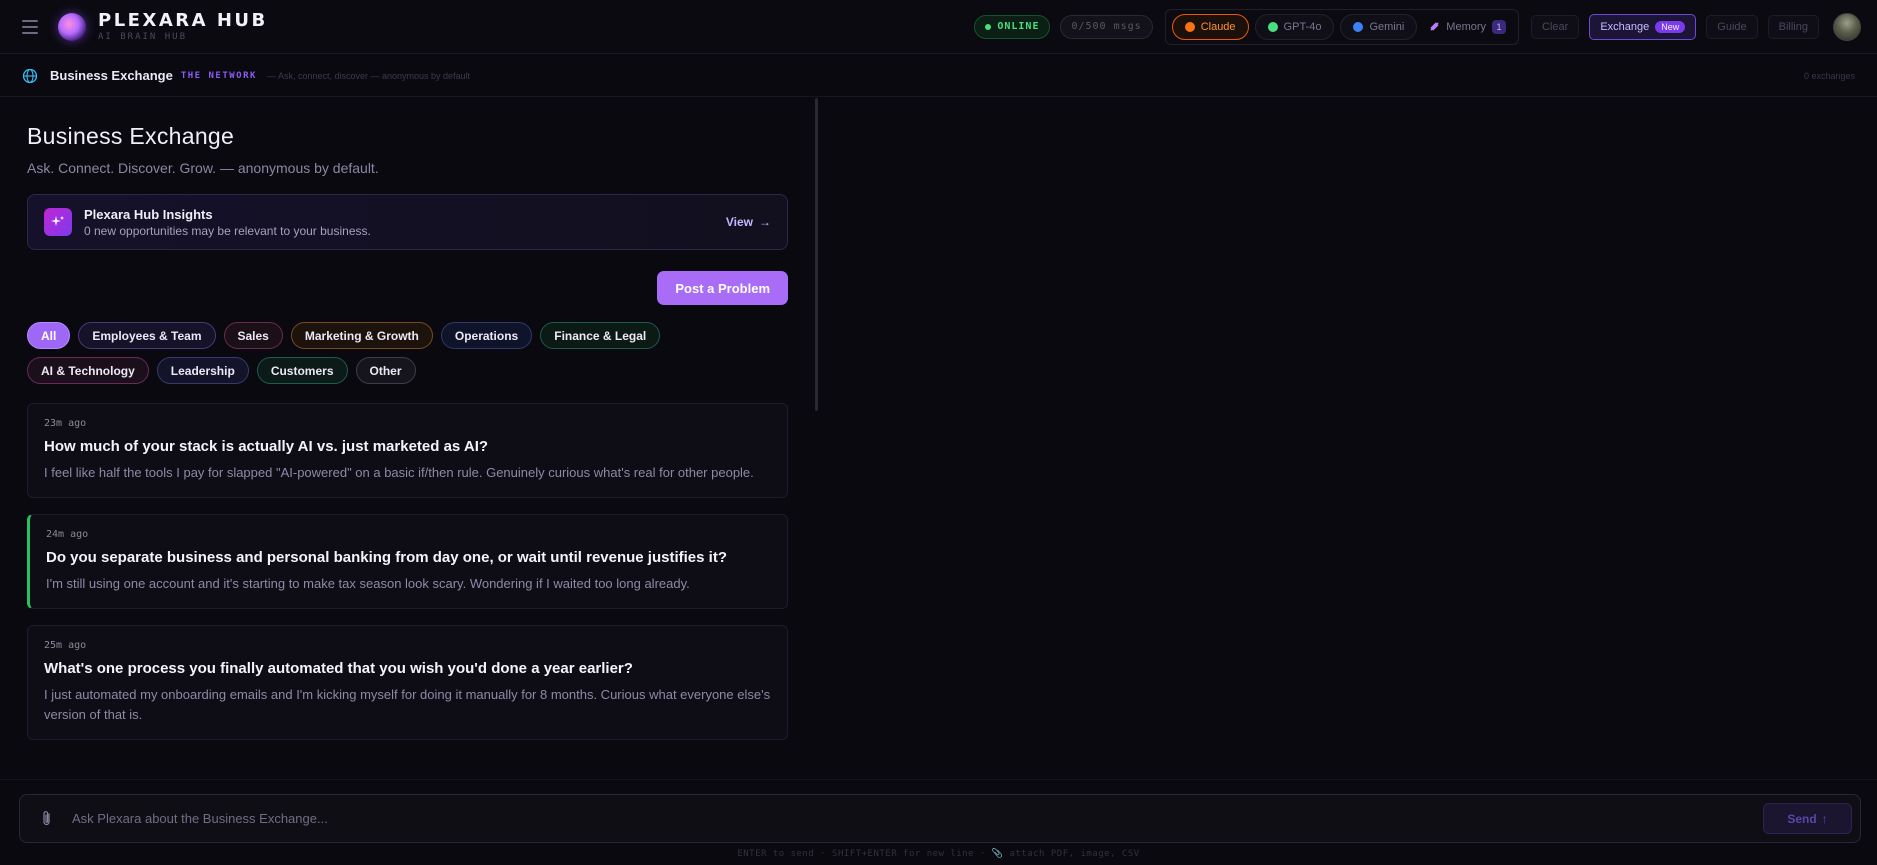  I want to click on chat-composer: Send ↑, so click(940, 818).